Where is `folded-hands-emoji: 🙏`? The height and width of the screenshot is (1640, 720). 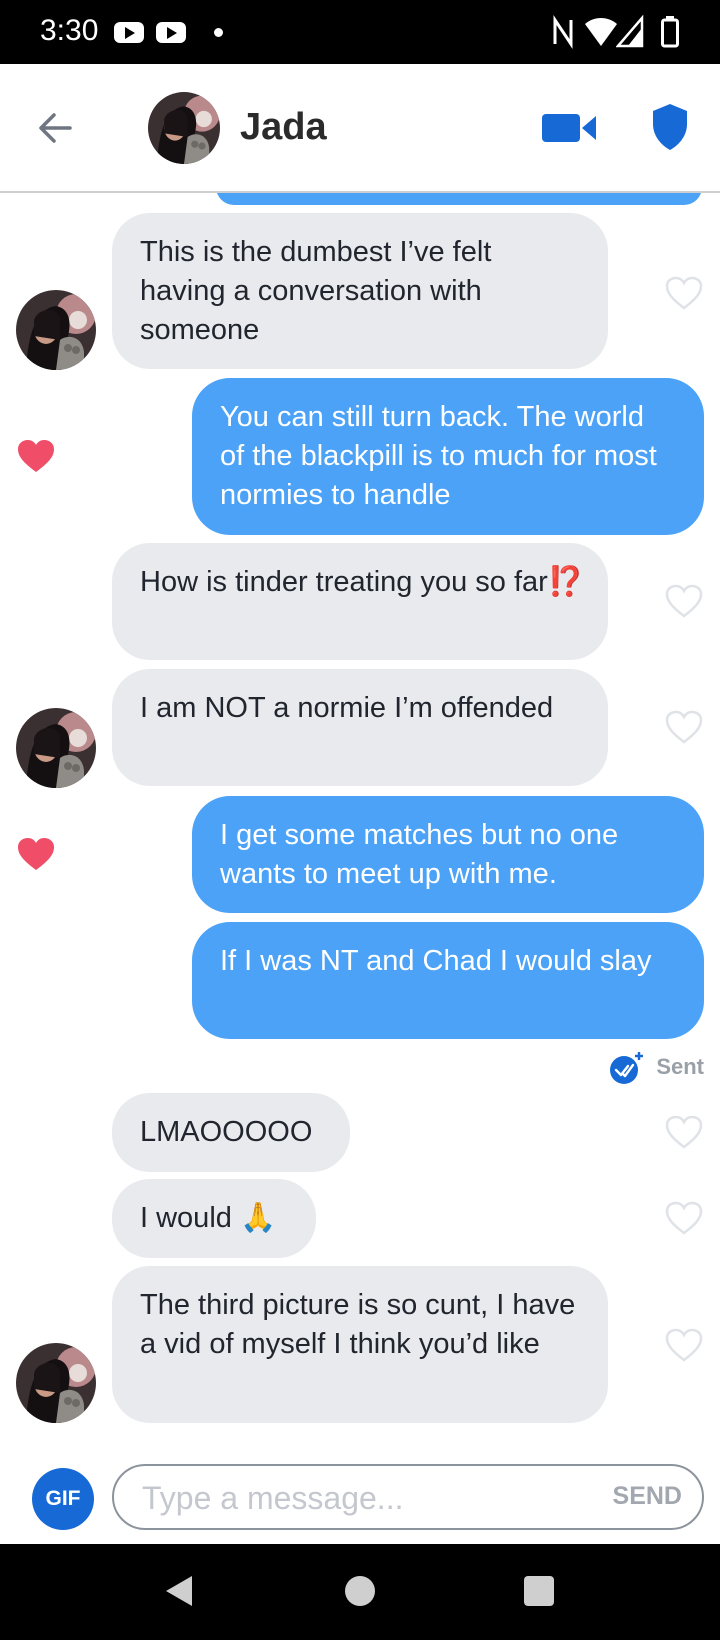 folded-hands-emoji: 🙏 is located at coordinates (258, 1218).